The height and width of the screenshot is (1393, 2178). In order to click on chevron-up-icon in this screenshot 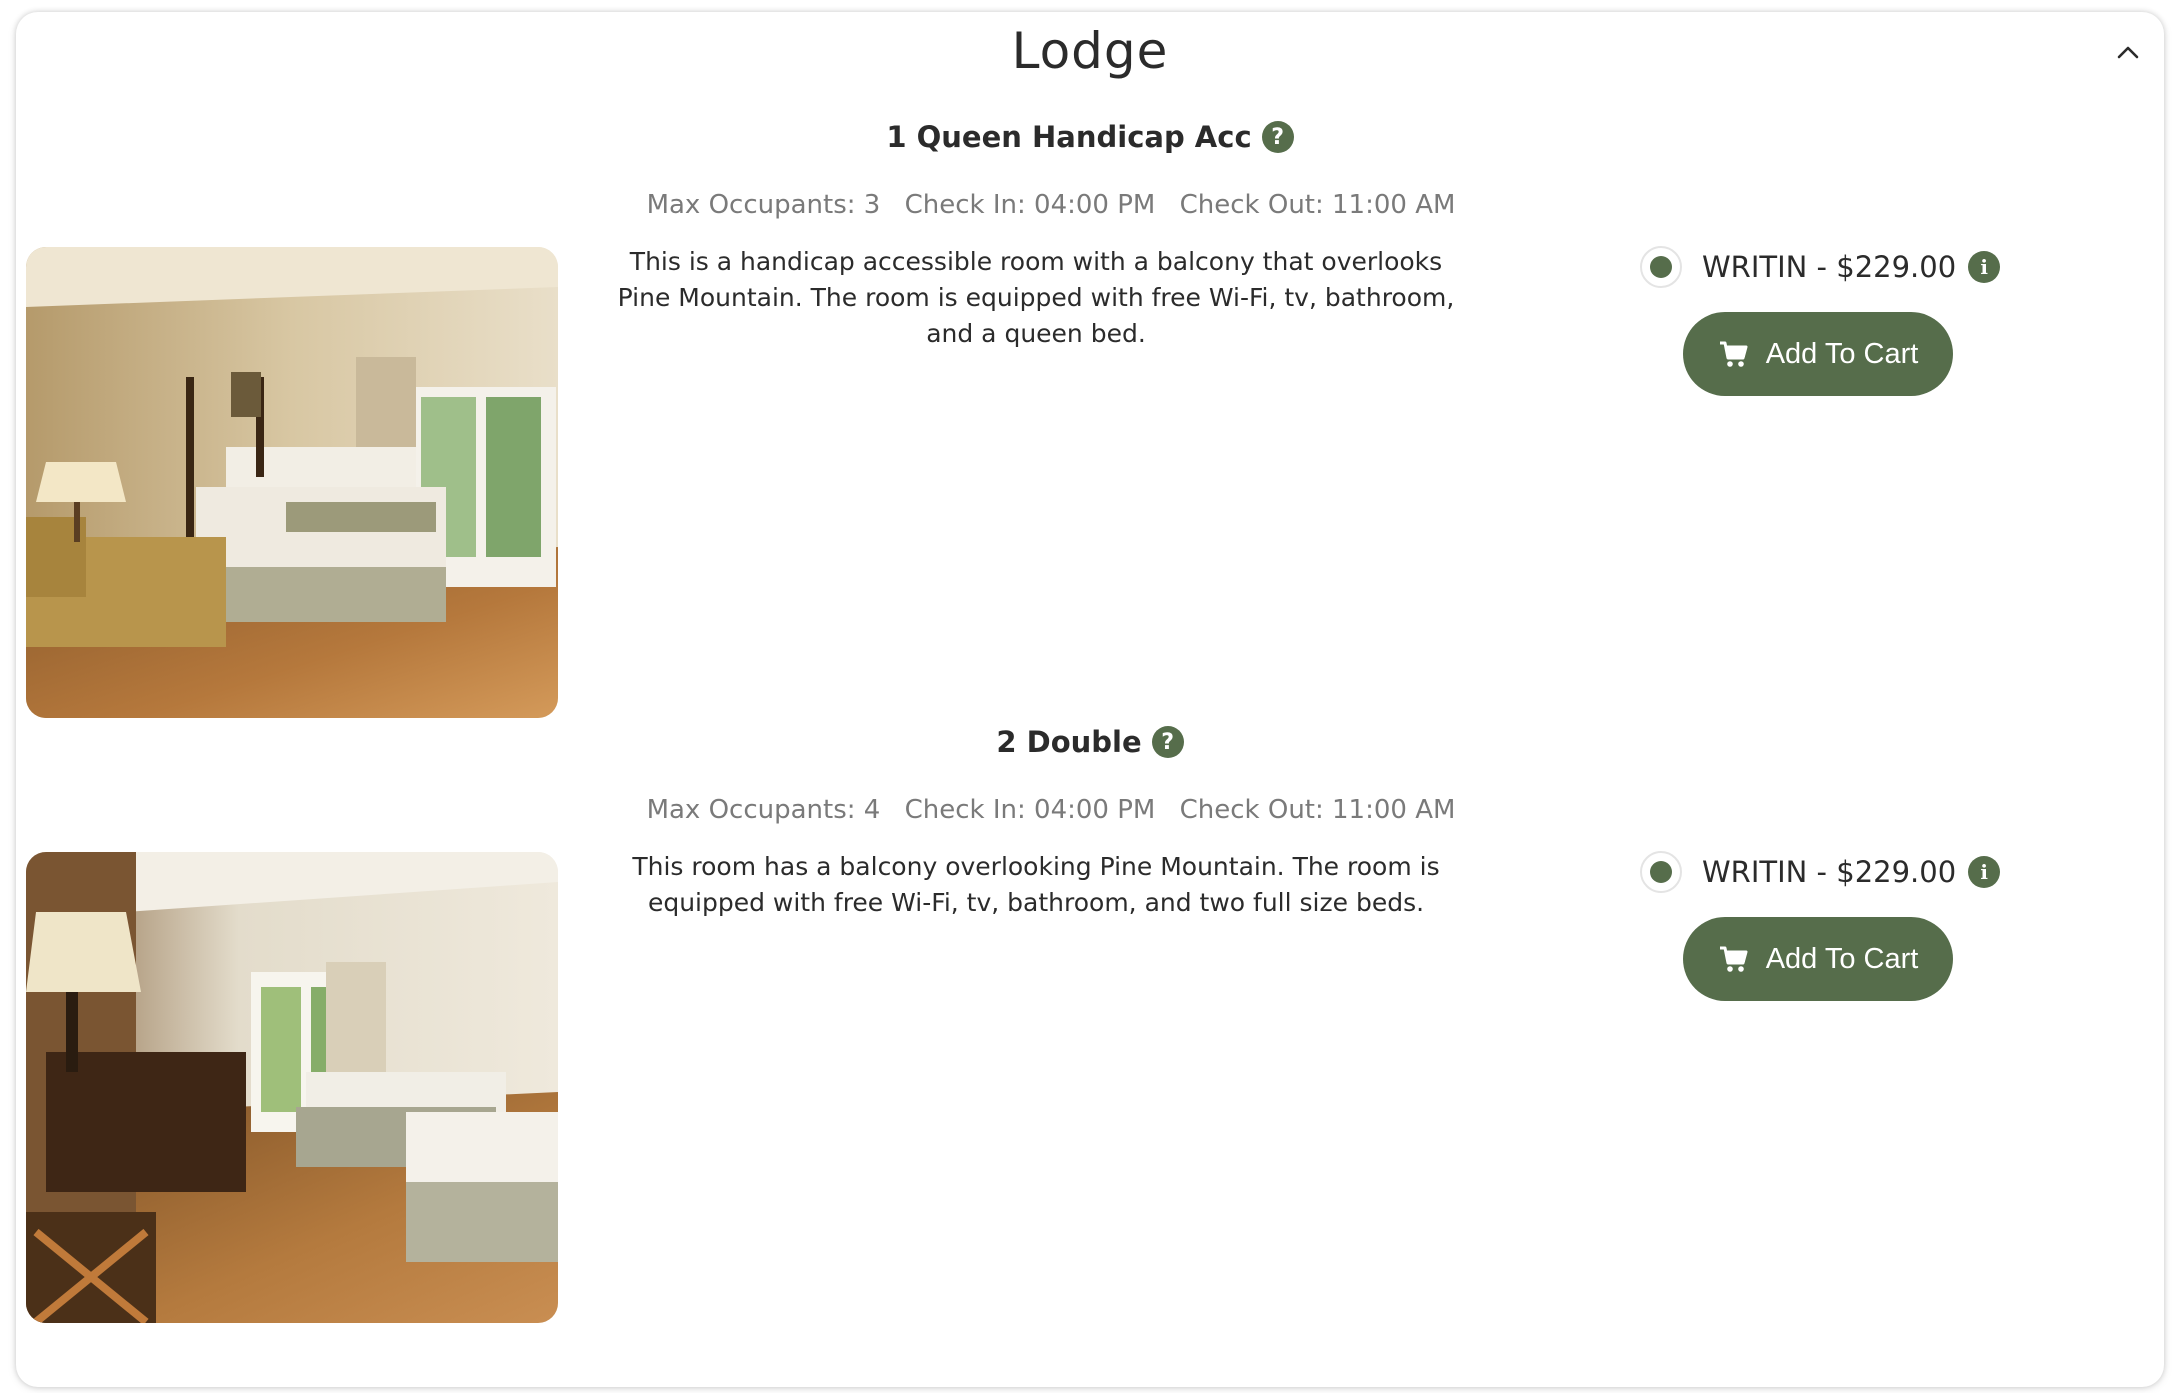, I will do `click(2128, 52)`.